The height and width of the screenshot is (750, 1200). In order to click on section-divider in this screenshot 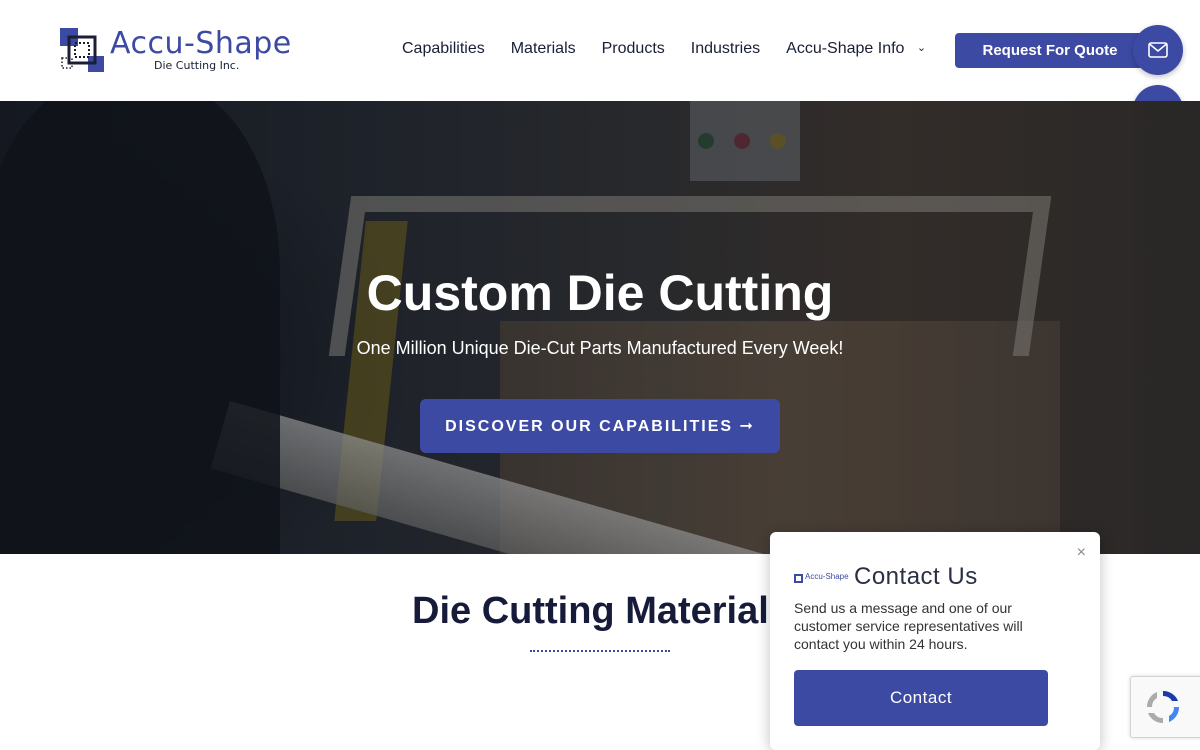, I will do `click(600, 651)`.